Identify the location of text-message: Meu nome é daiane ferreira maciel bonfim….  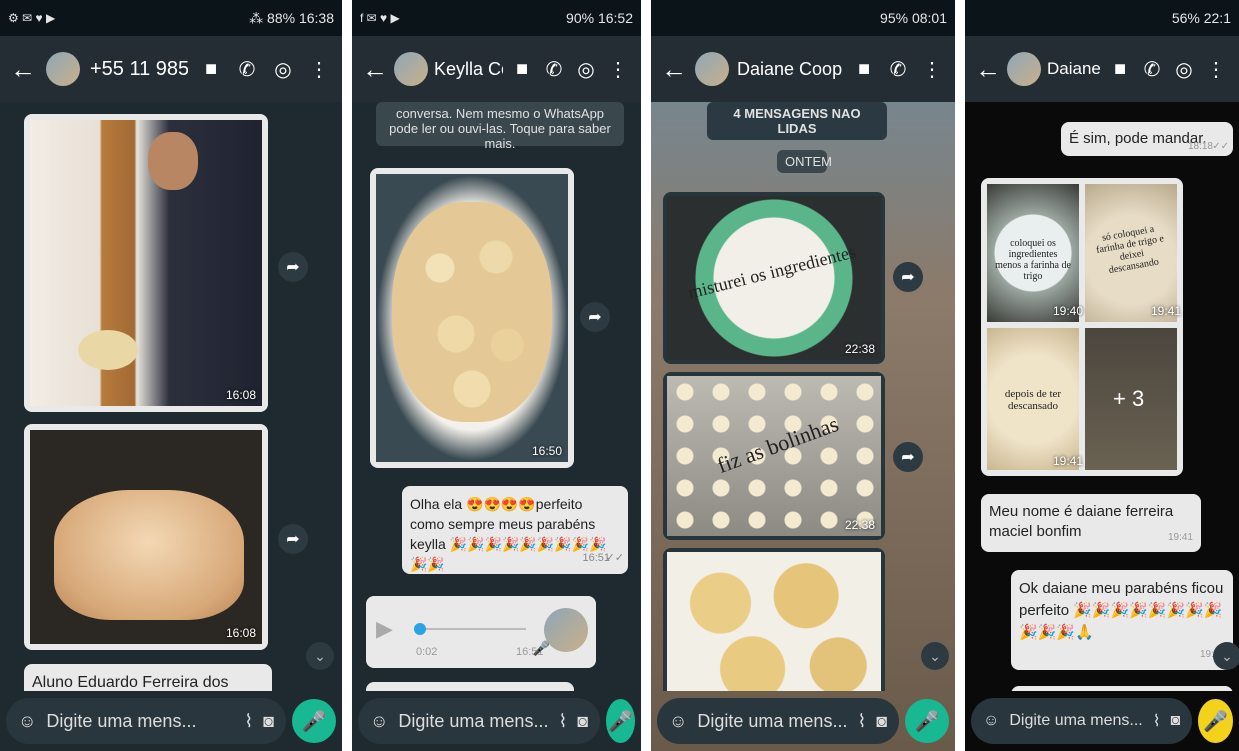
(1091, 523).